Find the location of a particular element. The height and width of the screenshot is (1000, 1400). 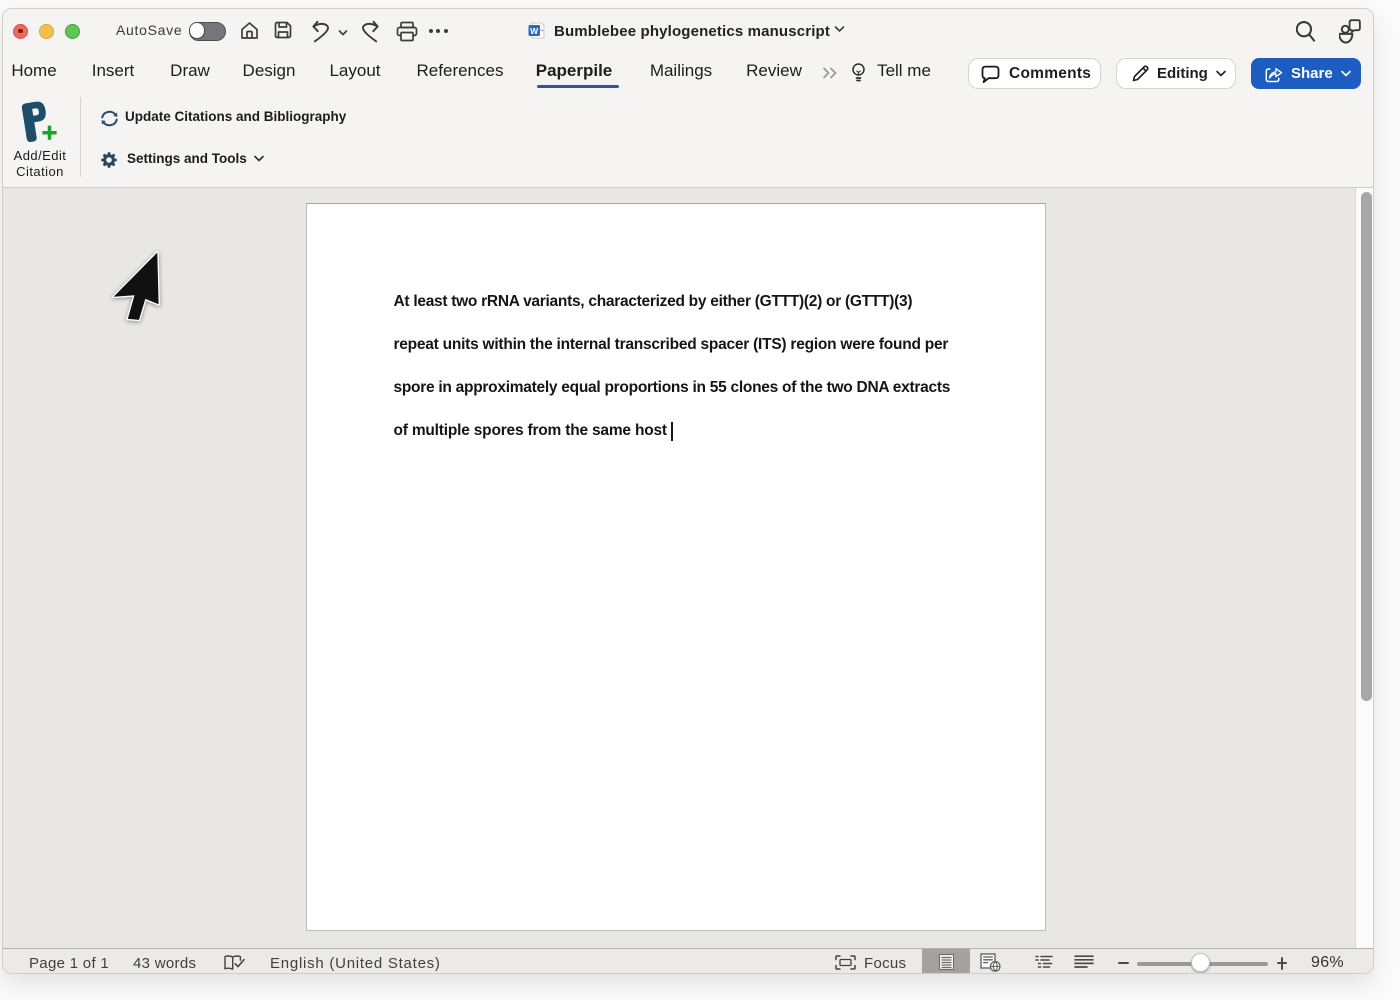

svg-text: W is located at coordinates (534, 31).